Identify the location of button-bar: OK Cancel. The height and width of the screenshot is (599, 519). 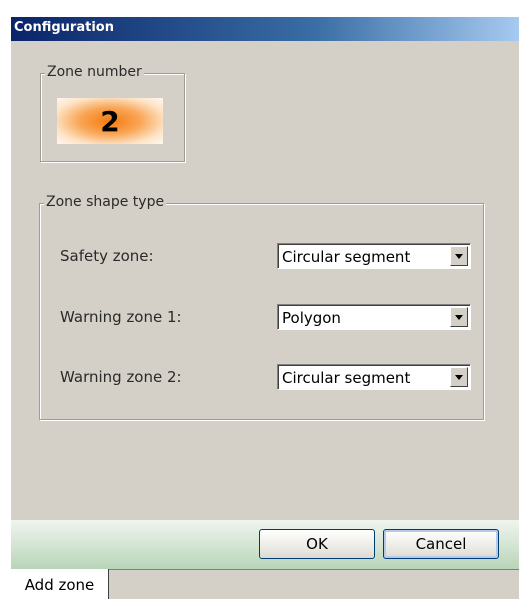
(265, 544).